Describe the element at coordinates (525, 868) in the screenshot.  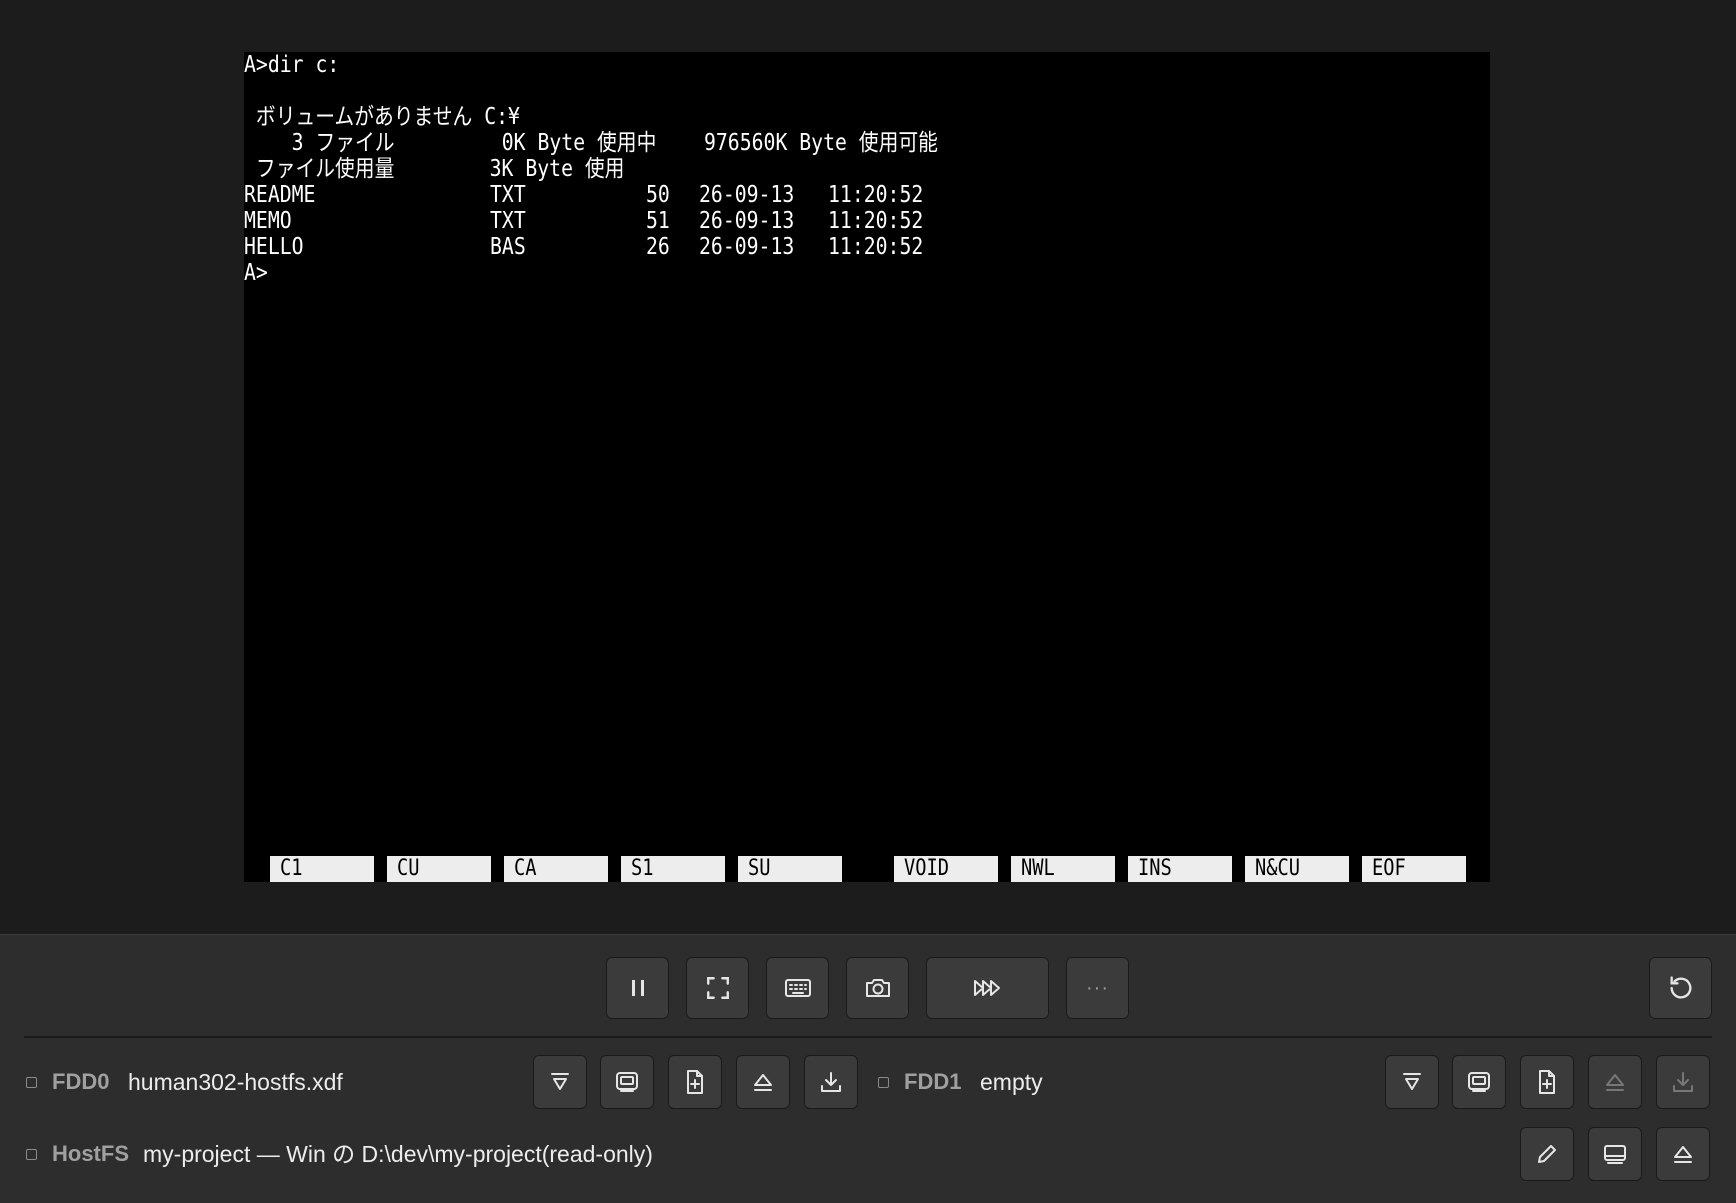
I see `function-key-label: CA` at that location.